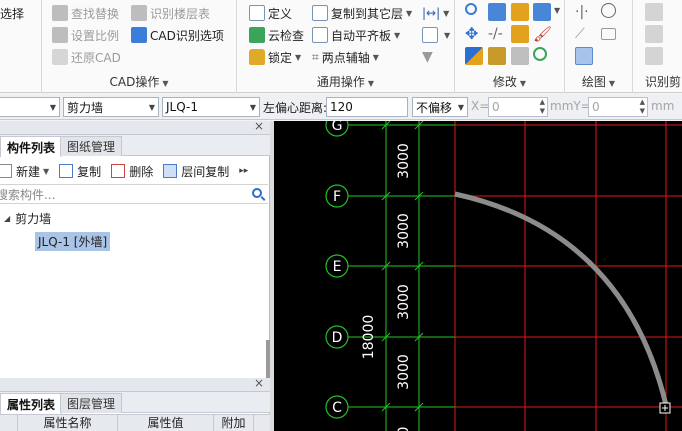 The width and height of the screenshot is (682, 431). What do you see at coordinates (211, 107) in the screenshot?
I see `component-name-select: JLQ-1 ▼` at bounding box center [211, 107].